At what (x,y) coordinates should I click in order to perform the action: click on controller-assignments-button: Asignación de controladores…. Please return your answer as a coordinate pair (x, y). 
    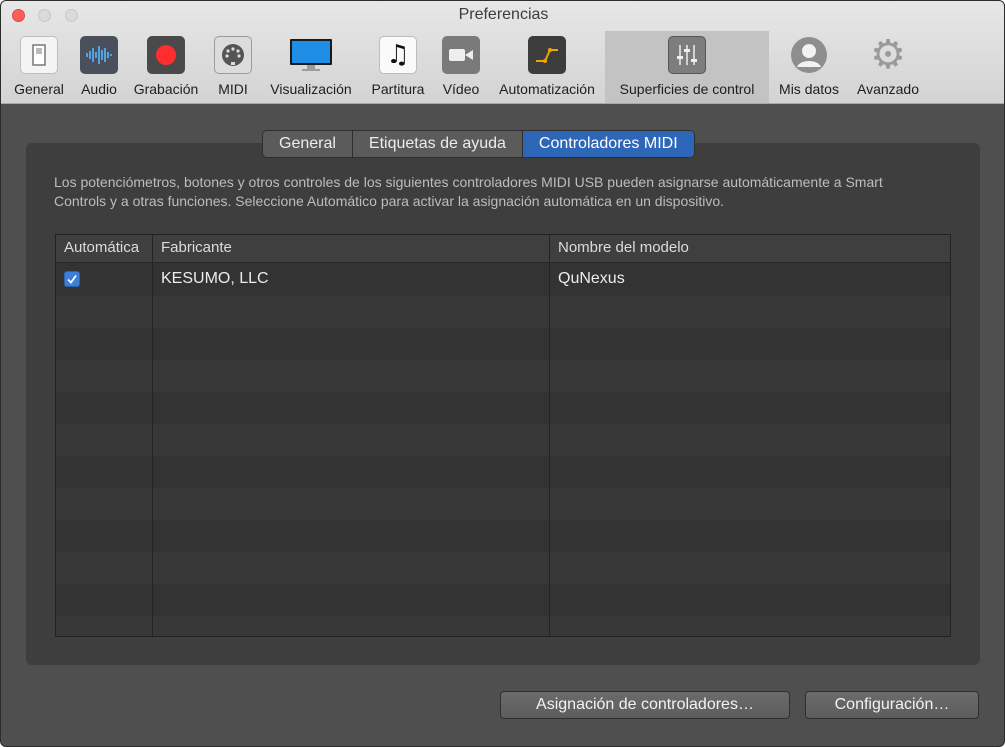
    Looking at the image, I should click on (645, 705).